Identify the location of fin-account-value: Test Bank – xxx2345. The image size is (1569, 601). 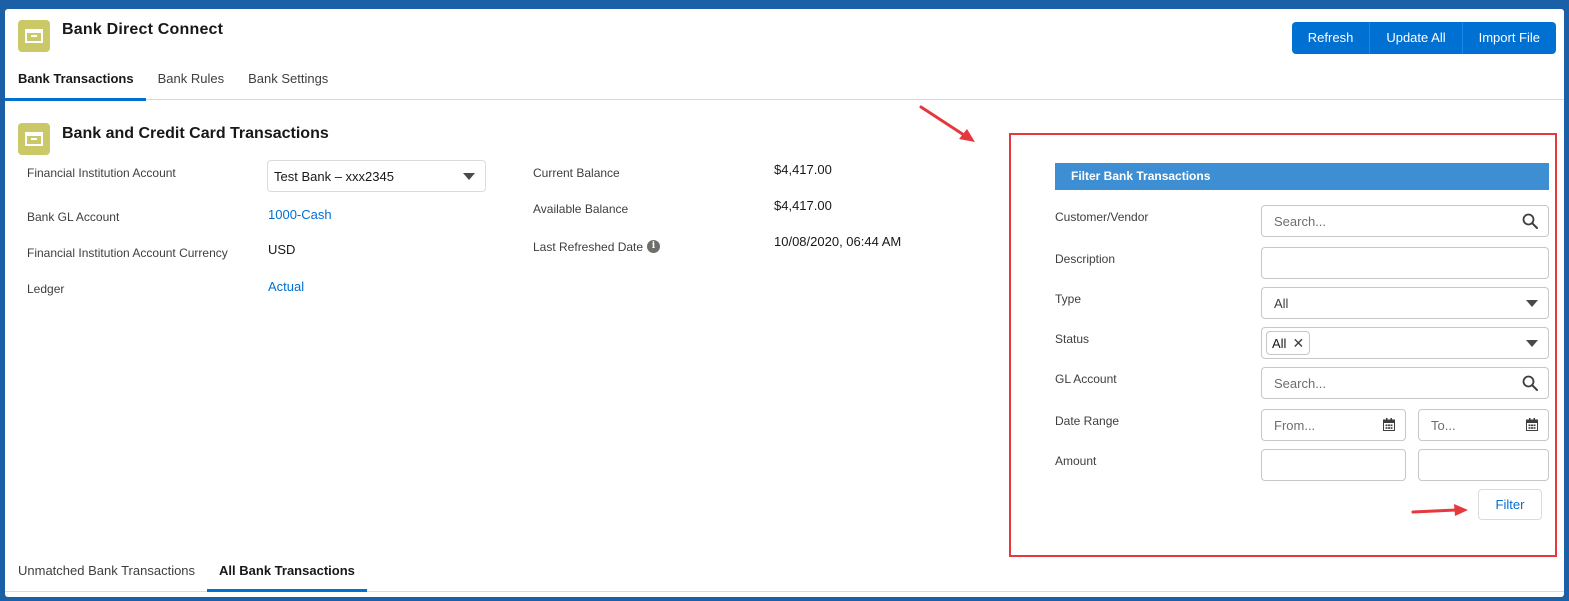
(334, 176).